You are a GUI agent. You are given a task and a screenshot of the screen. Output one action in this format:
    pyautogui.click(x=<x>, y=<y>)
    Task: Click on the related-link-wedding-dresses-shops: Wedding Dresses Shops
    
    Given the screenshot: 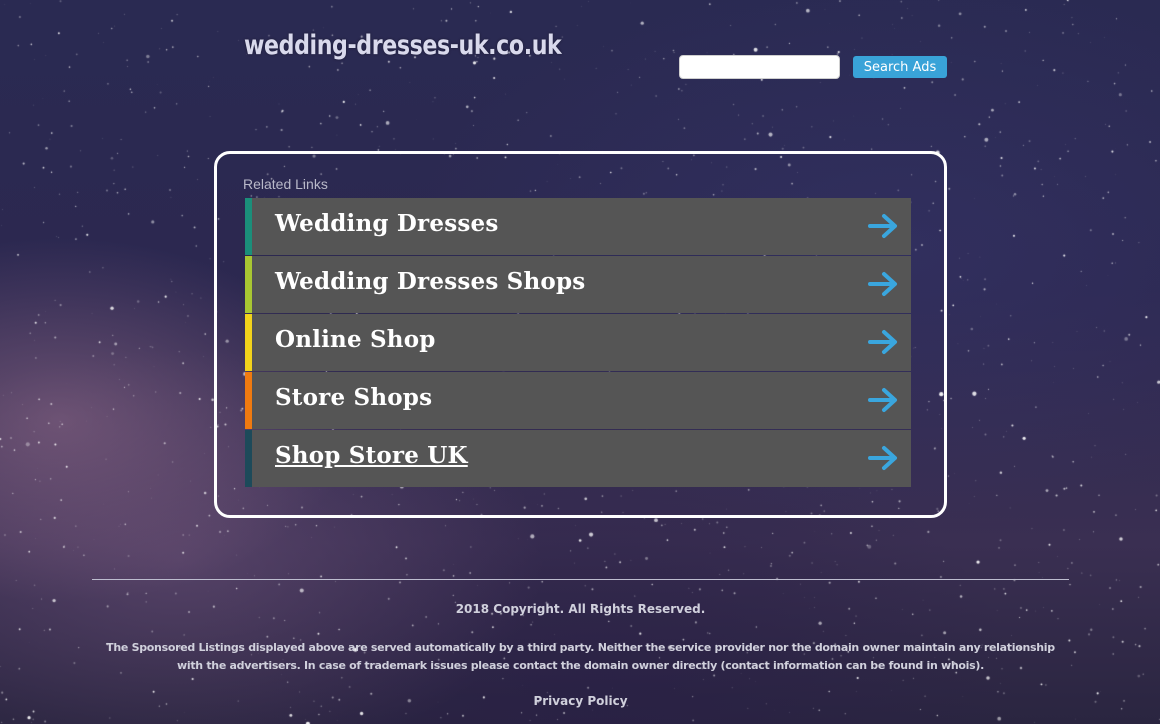 What is the action you would take?
    pyautogui.click(x=578, y=284)
    